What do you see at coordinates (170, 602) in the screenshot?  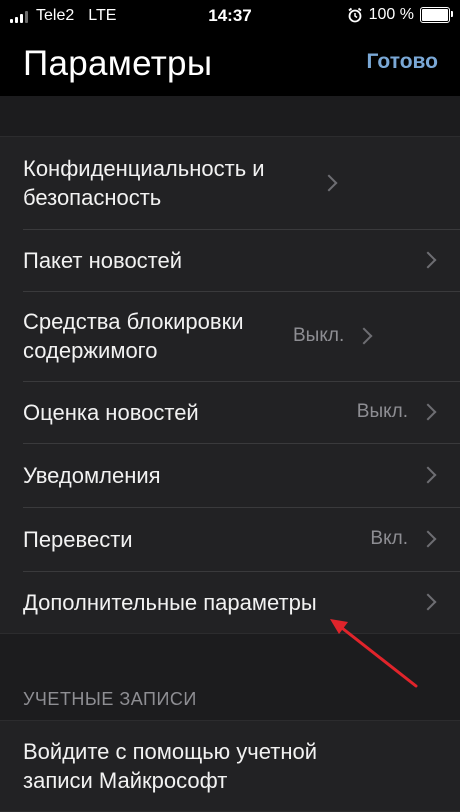 I see `settings-item-label: Дополнительные параметры` at bounding box center [170, 602].